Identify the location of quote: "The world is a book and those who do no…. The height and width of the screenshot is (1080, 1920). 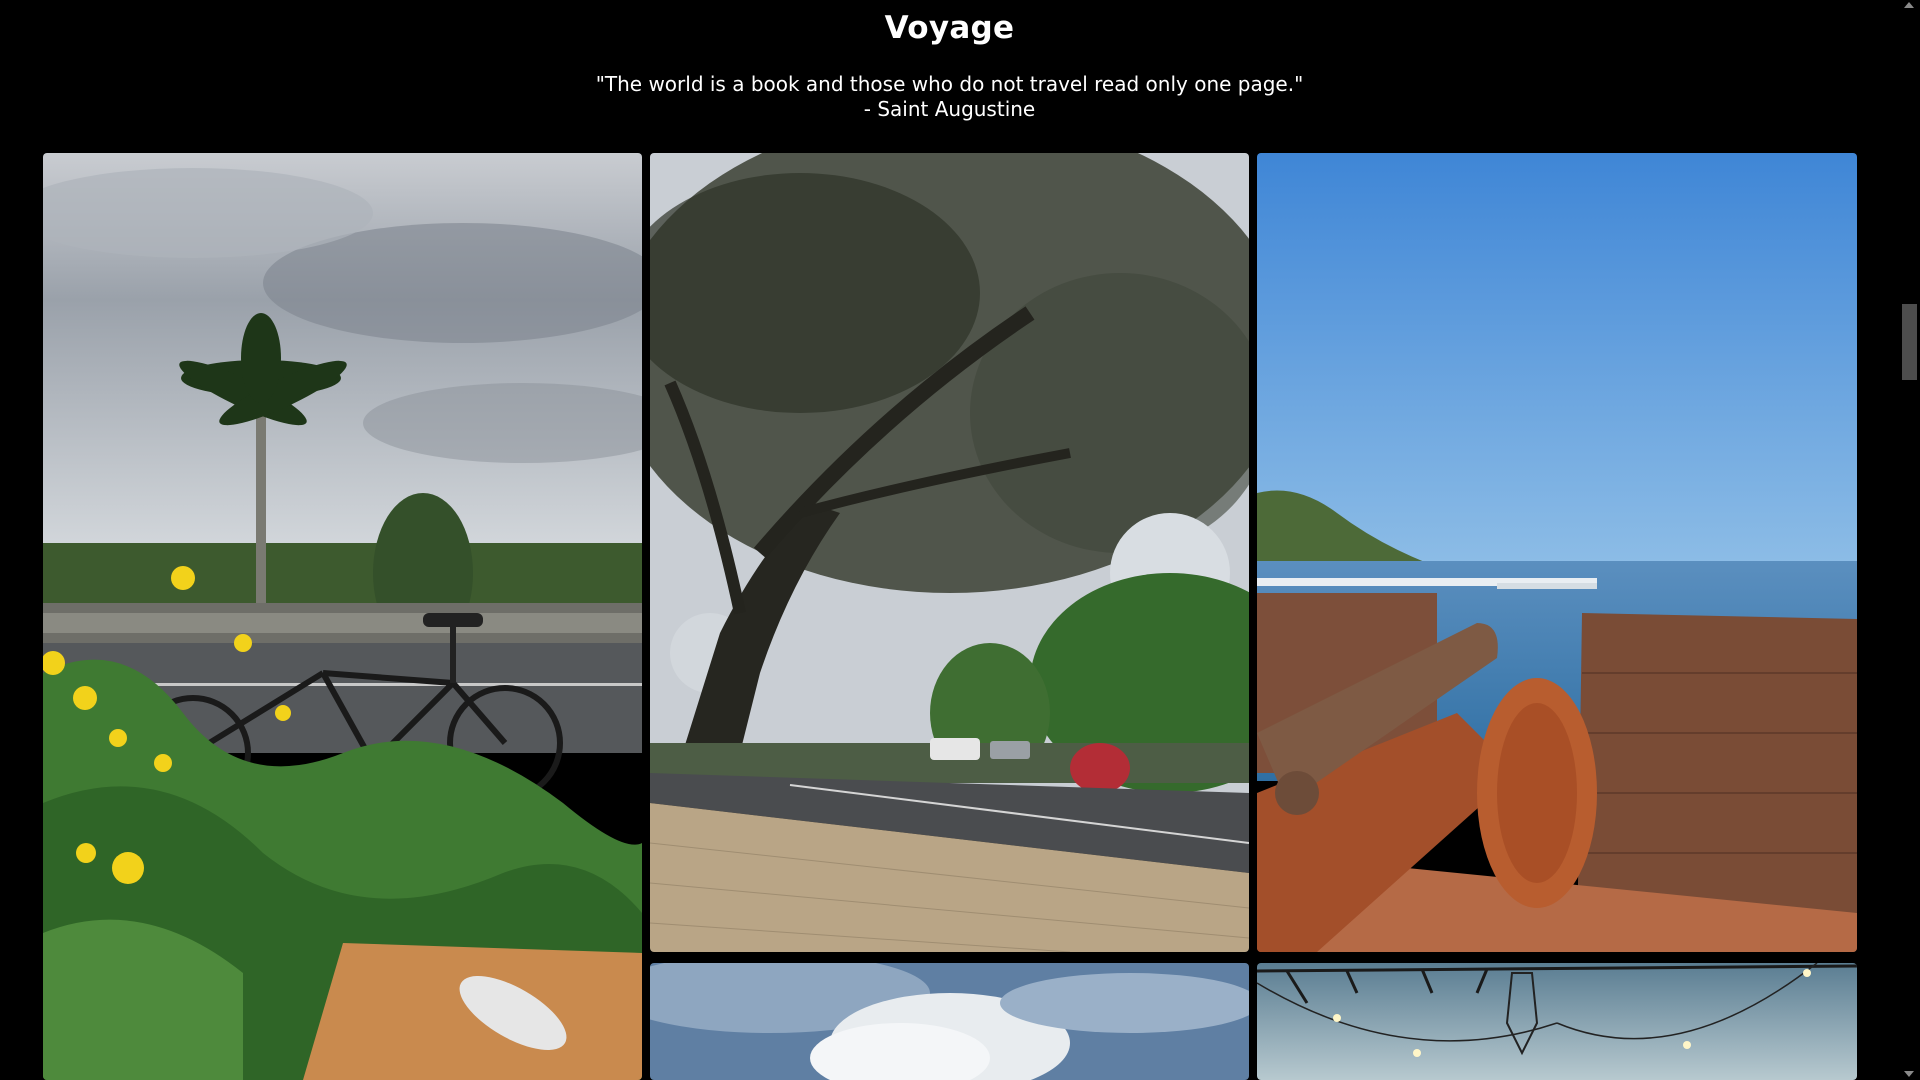
(949, 97).